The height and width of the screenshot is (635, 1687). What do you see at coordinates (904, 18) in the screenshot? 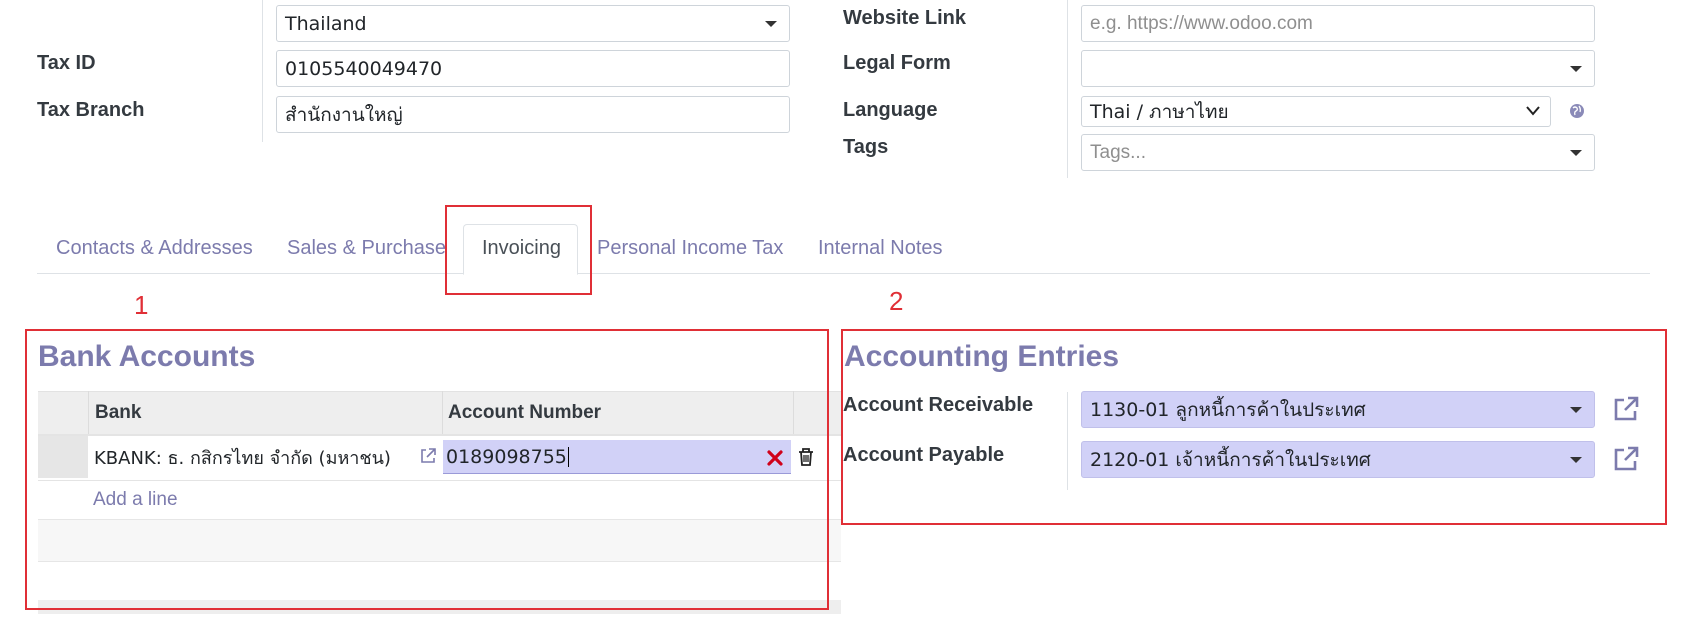
I see `website-link-label: Website Link` at bounding box center [904, 18].